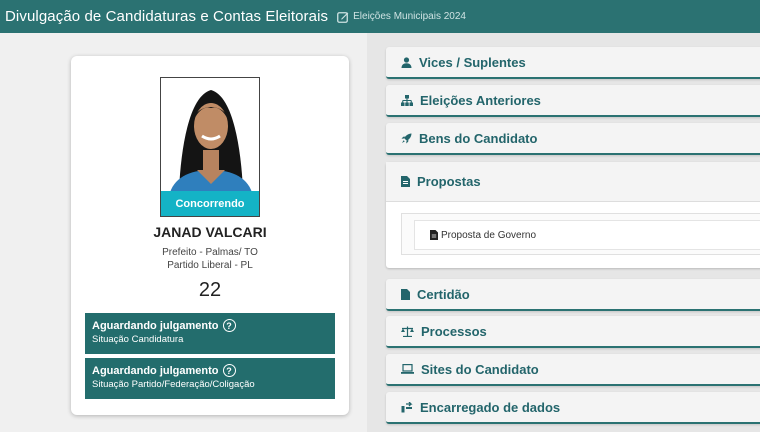 The image size is (760, 432). What do you see at coordinates (210, 290) in the screenshot?
I see `candidate-number: 22` at bounding box center [210, 290].